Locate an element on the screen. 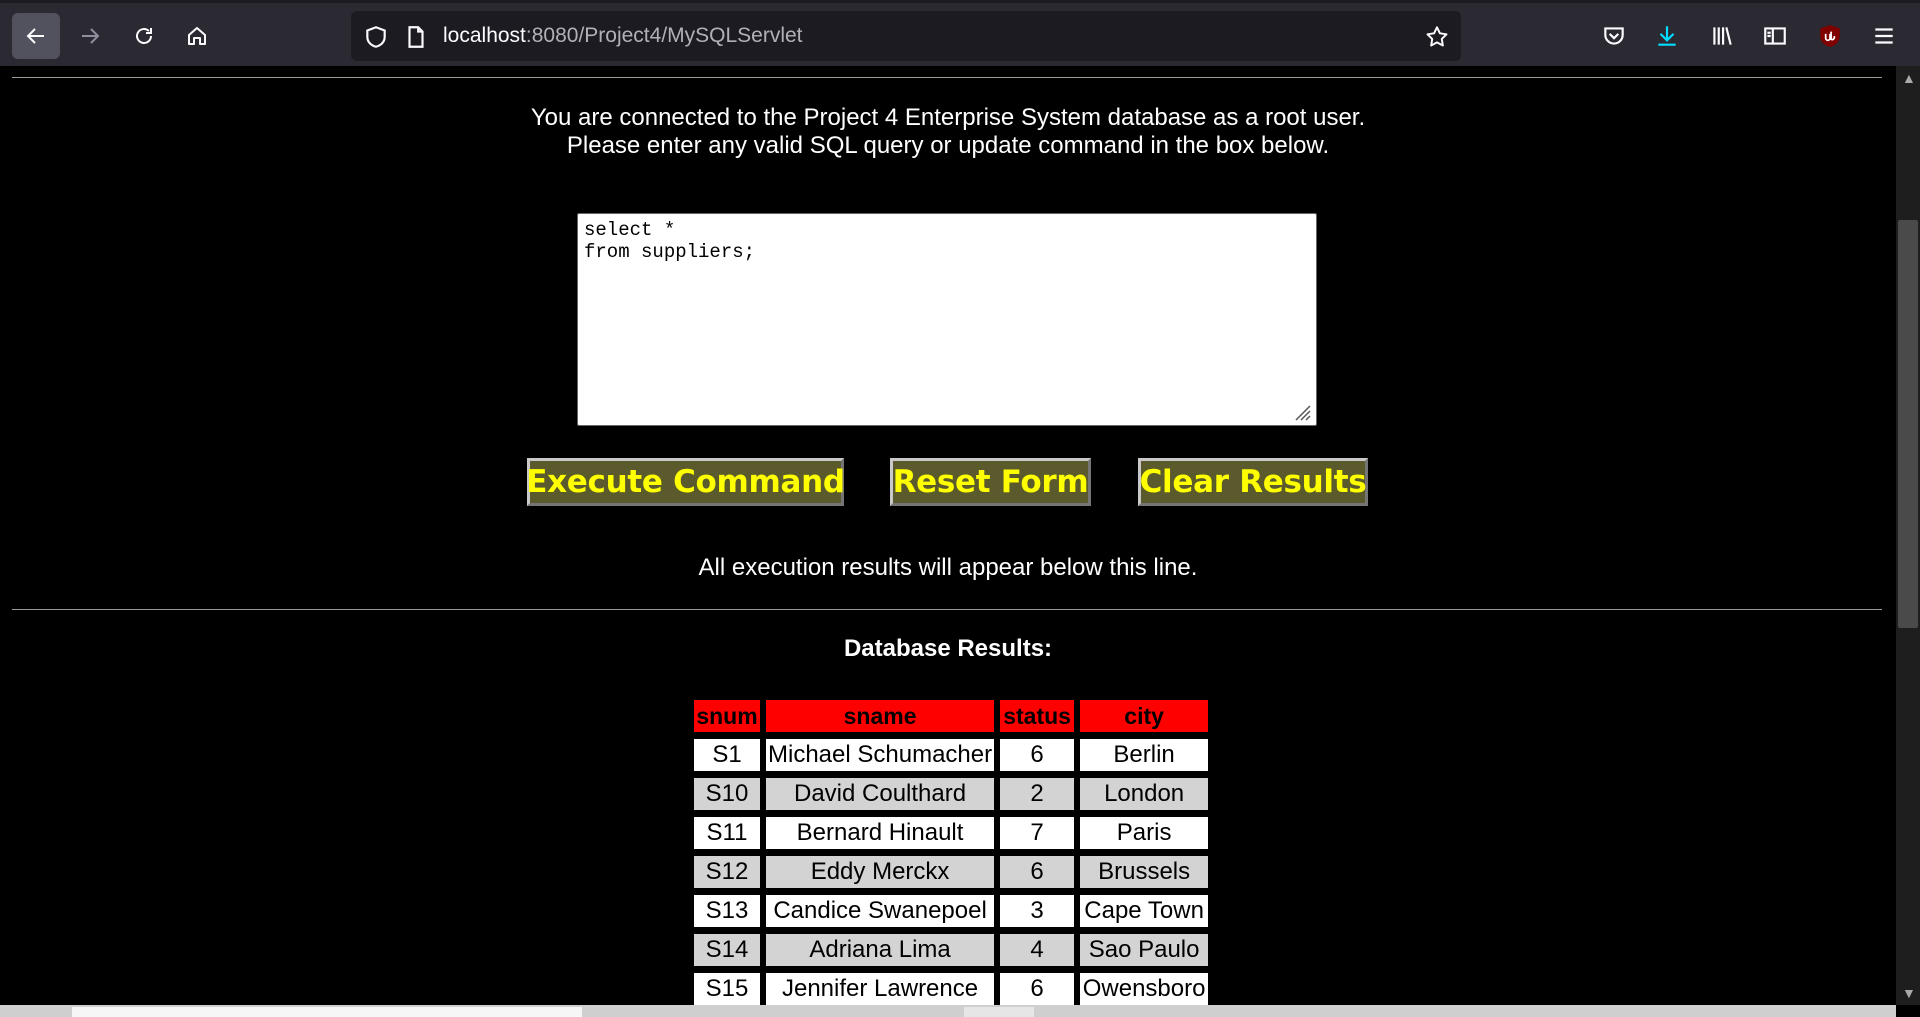  cell-city: Berlin is located at coordinates (1144, 755).